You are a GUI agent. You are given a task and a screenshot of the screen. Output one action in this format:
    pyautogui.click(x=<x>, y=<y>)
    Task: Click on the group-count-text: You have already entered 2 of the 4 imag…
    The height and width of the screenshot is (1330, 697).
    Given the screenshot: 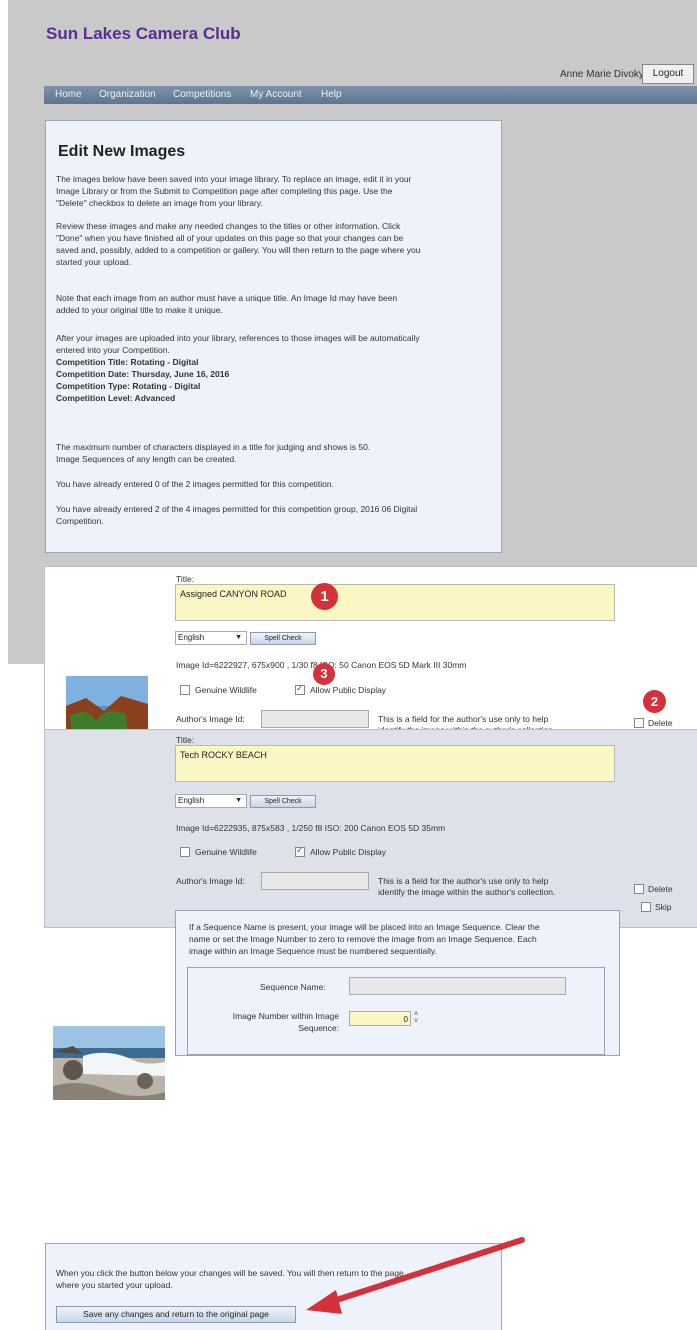 What is the action you would take?
    pyautogui.click(x=237, y=515)
    